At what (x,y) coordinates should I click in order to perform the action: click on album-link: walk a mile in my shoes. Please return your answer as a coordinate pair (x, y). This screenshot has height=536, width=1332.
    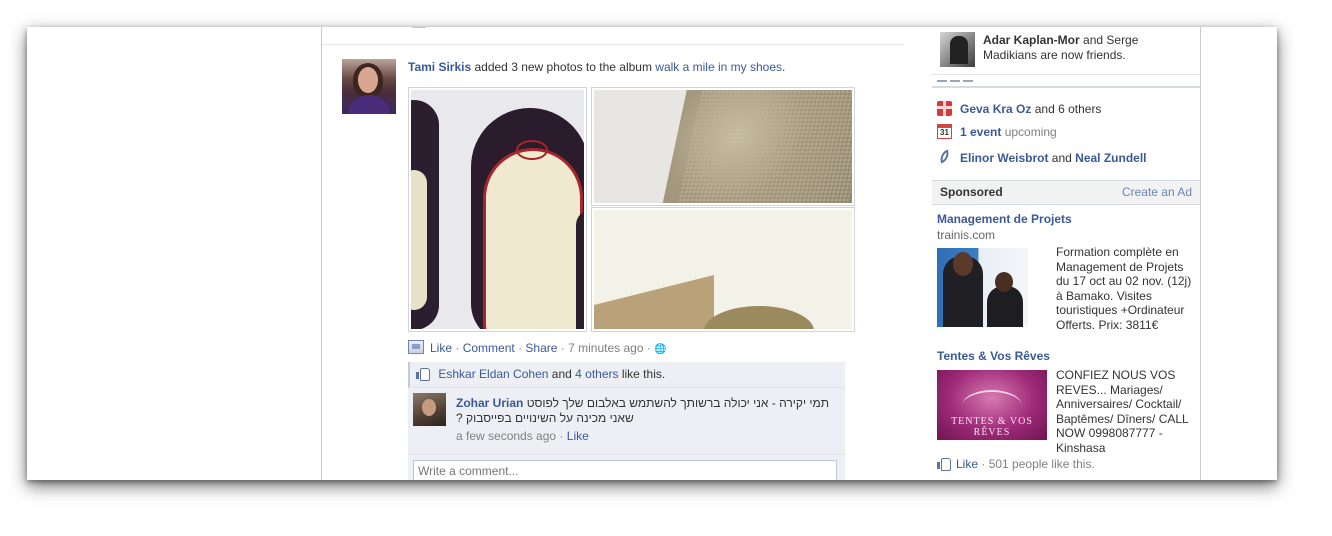
    Looking at the image, I should click on (718, 67).